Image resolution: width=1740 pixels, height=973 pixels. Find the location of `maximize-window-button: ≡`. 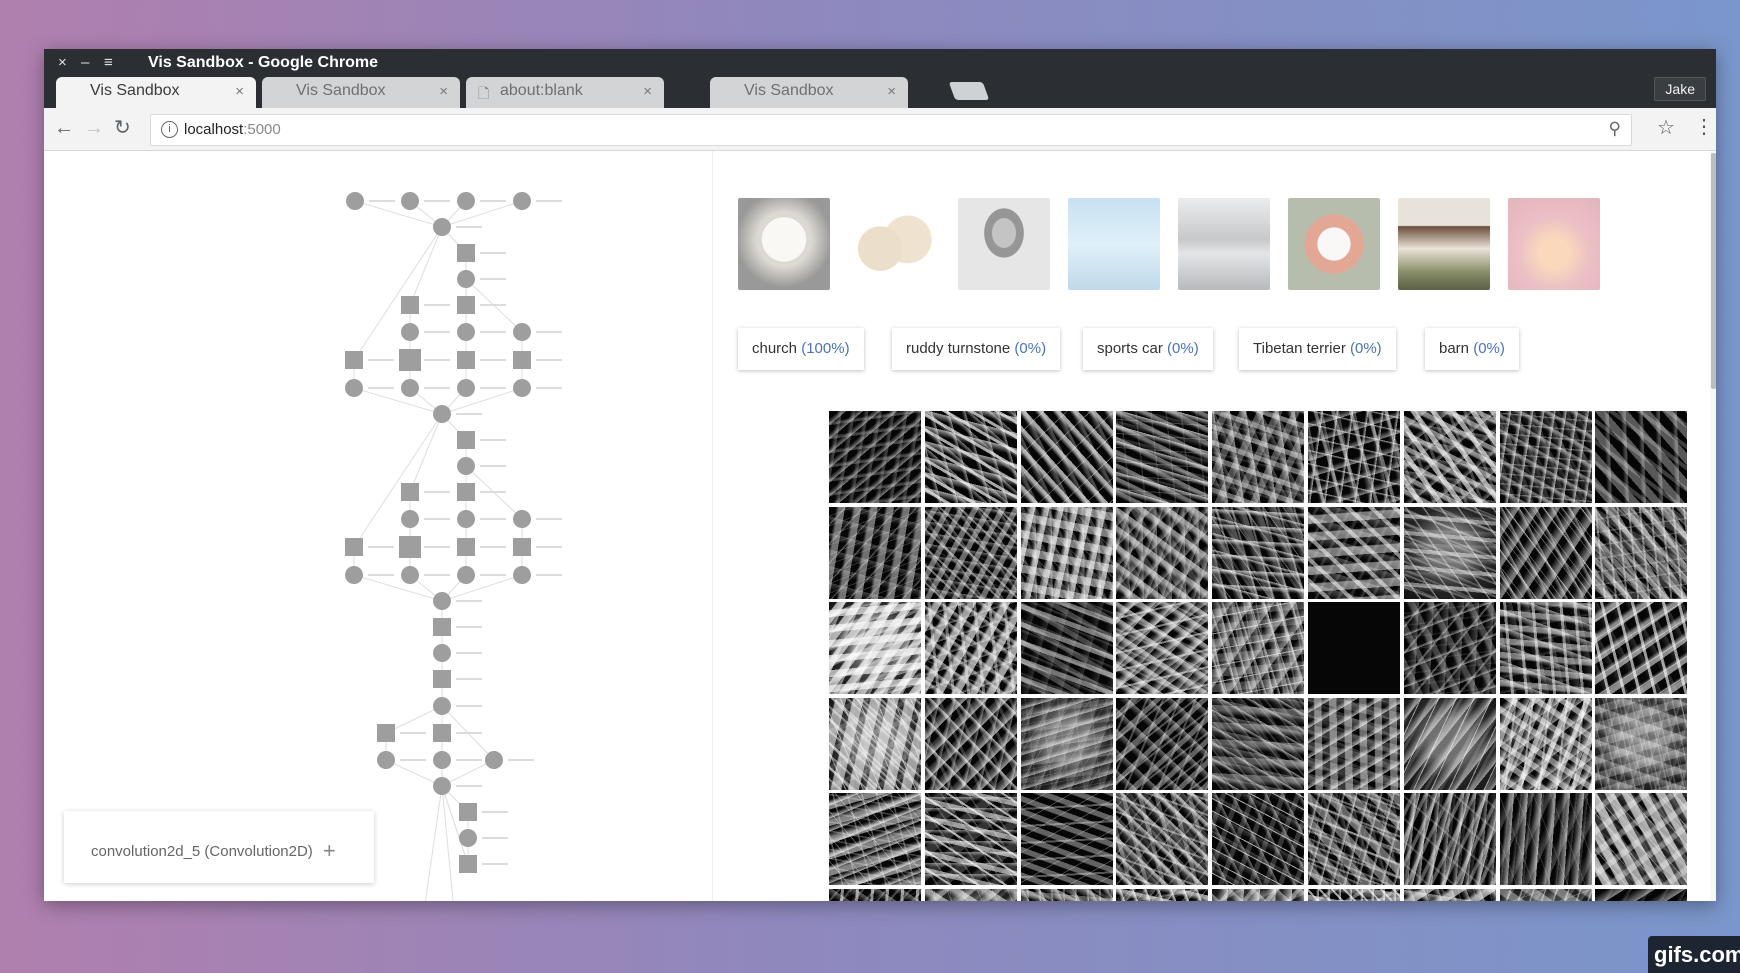

maximize-window-button: ≡ is located at coordinates (108, 63).